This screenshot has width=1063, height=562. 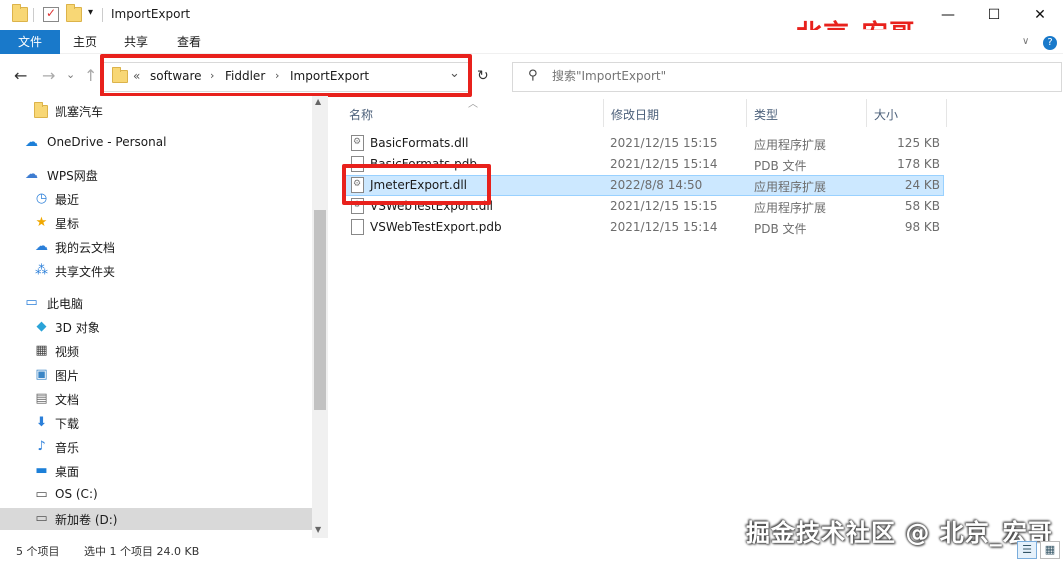 I want to click on sidebar-item-this-pc: ▭ 此电脑, so click(x=156, y=303).